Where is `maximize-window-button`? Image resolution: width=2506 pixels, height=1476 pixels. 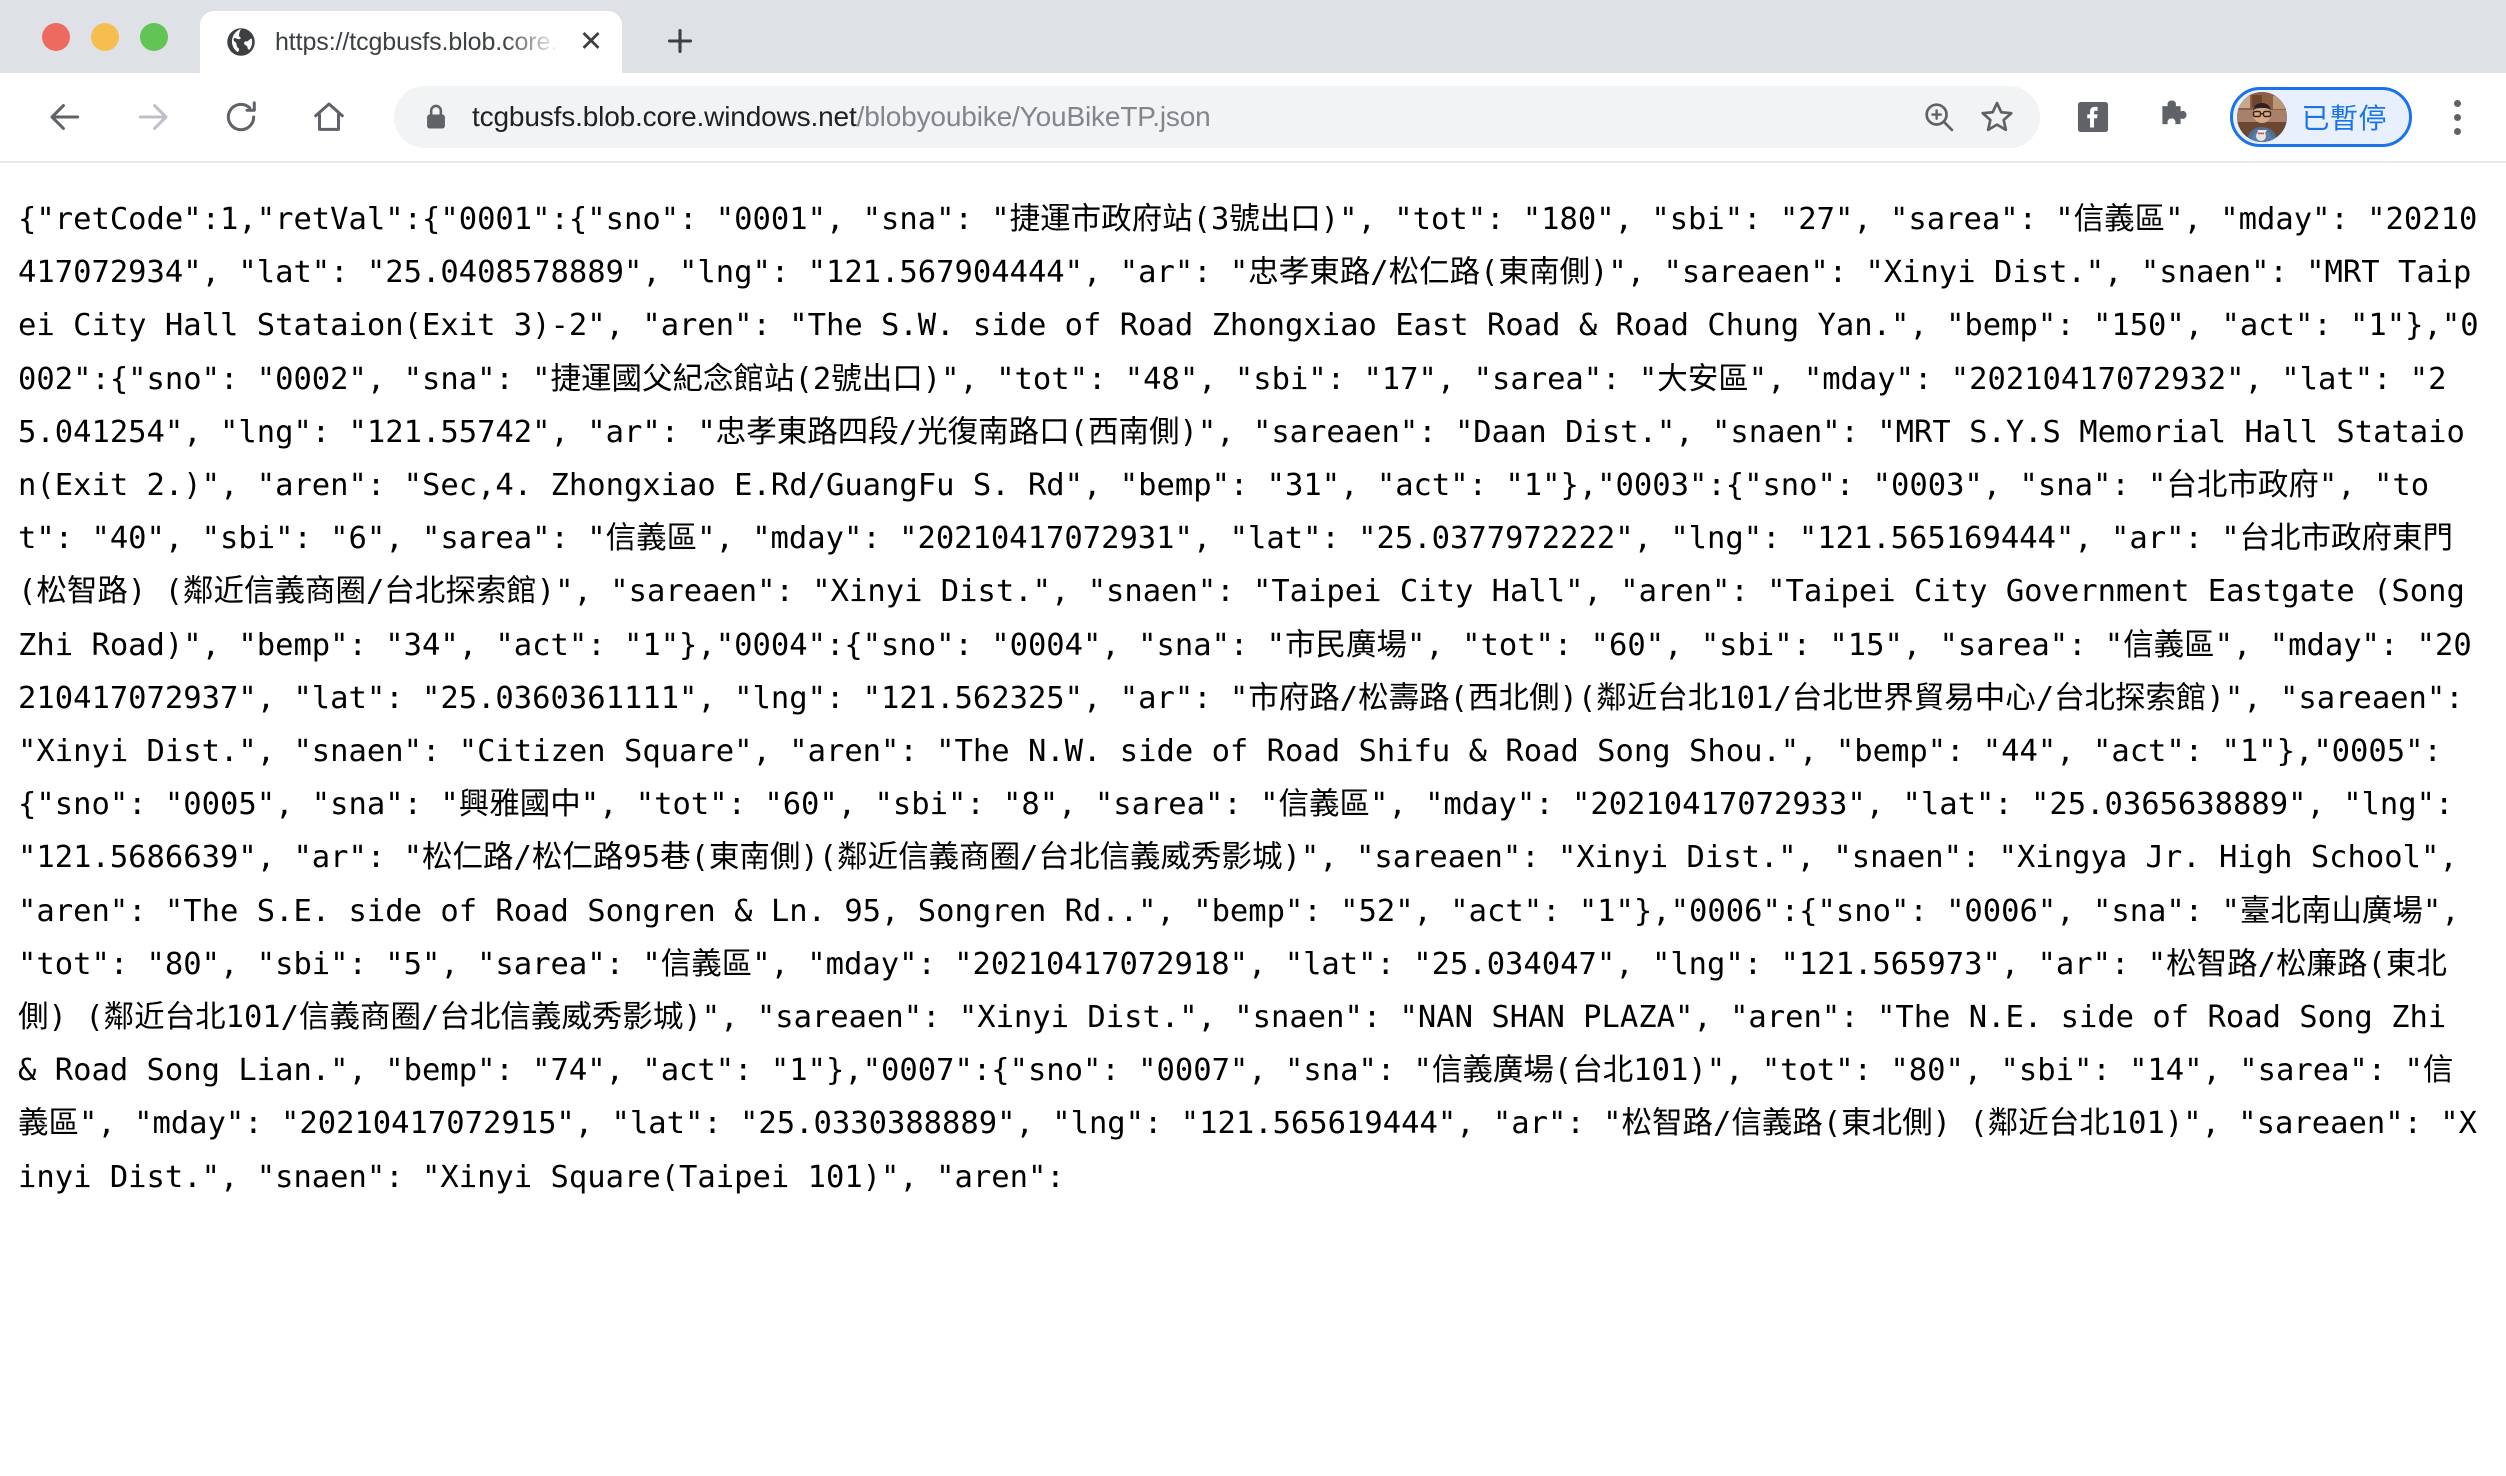
maximize-window-button is located at coordinates (154, 36).